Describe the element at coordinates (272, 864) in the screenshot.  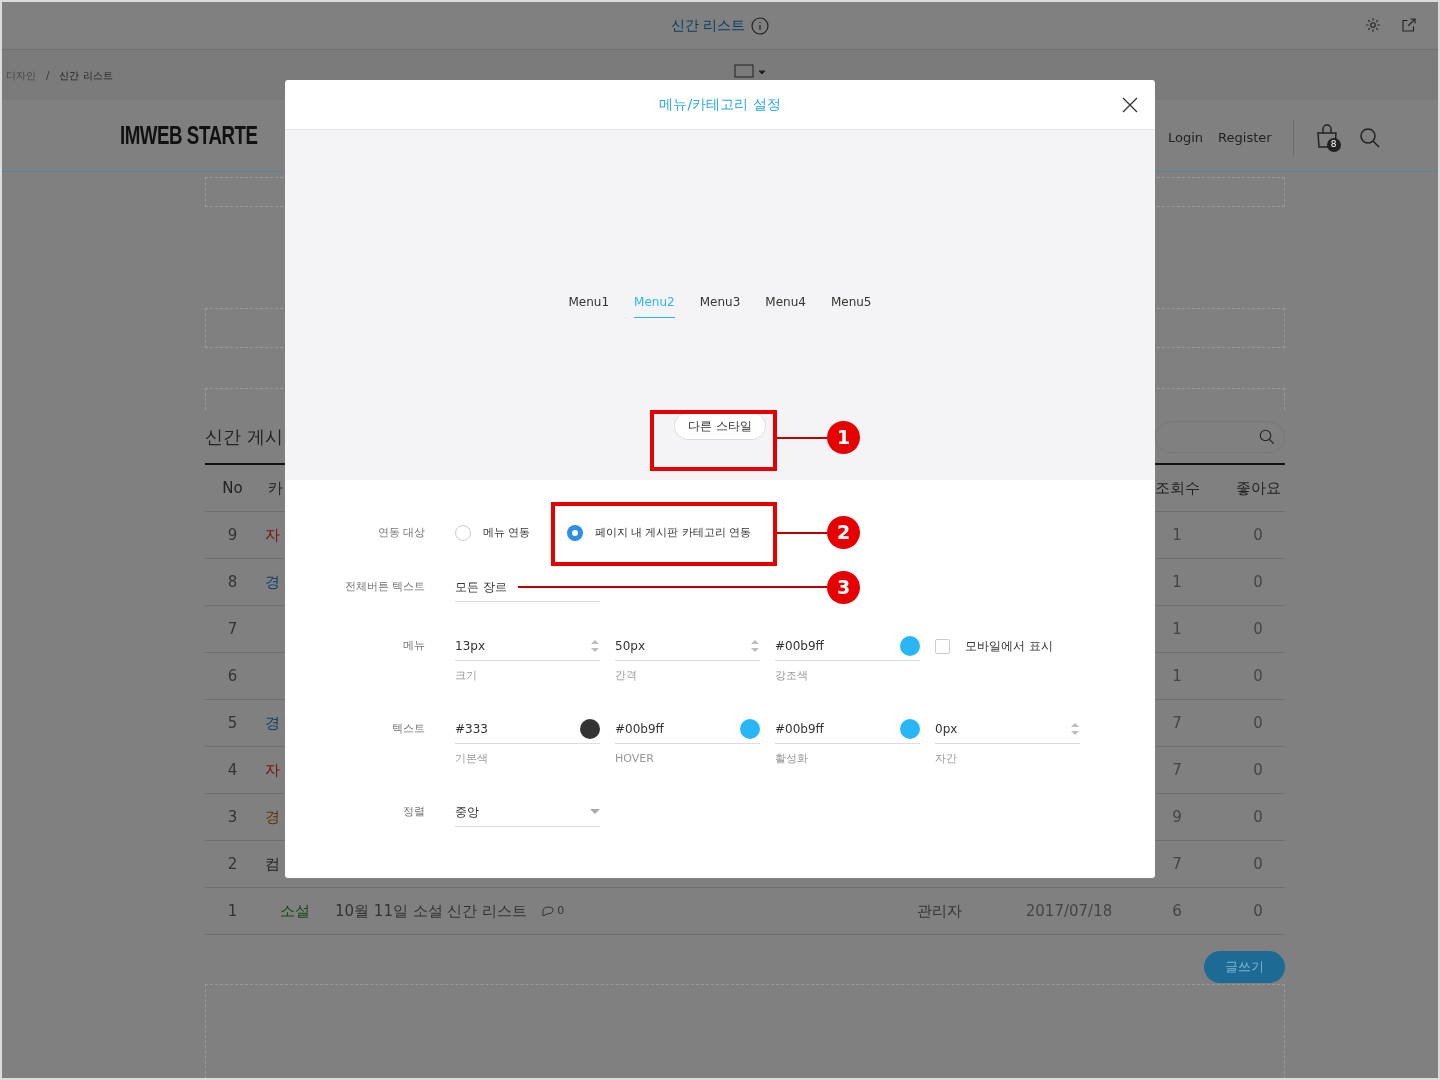
I see `category-tag: 컴` at that location.